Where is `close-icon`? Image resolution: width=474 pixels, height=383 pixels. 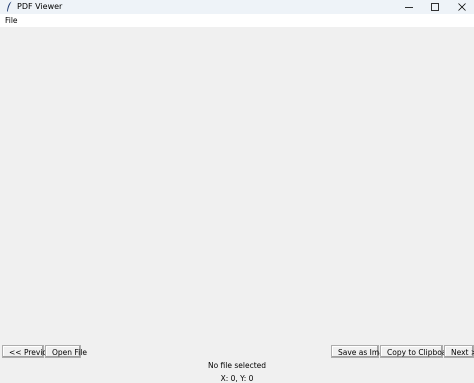
close-icon is located at coordinates (462, 7).